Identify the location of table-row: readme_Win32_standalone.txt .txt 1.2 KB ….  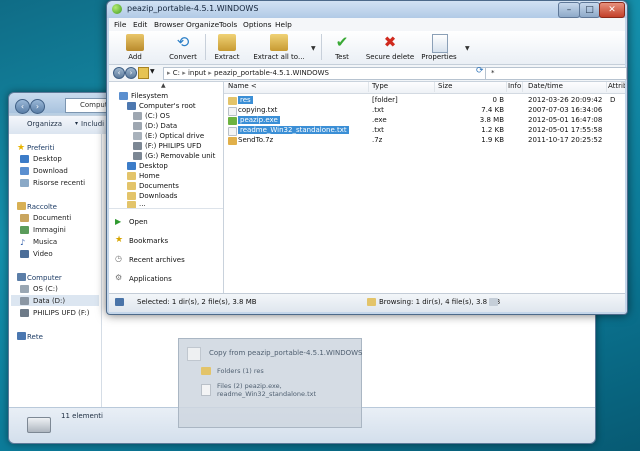
(424, 131).